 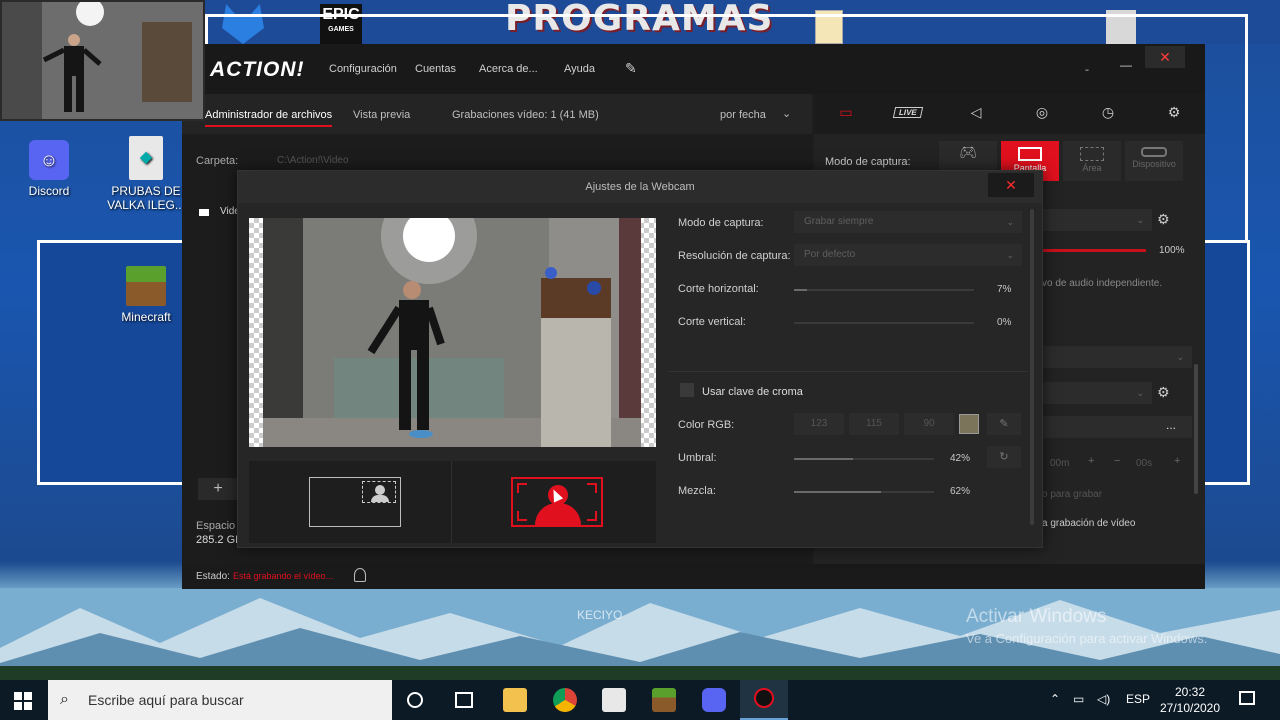 I want to click on audio-independent-text: vo de audio independiente., so click(x=1102, y=283).